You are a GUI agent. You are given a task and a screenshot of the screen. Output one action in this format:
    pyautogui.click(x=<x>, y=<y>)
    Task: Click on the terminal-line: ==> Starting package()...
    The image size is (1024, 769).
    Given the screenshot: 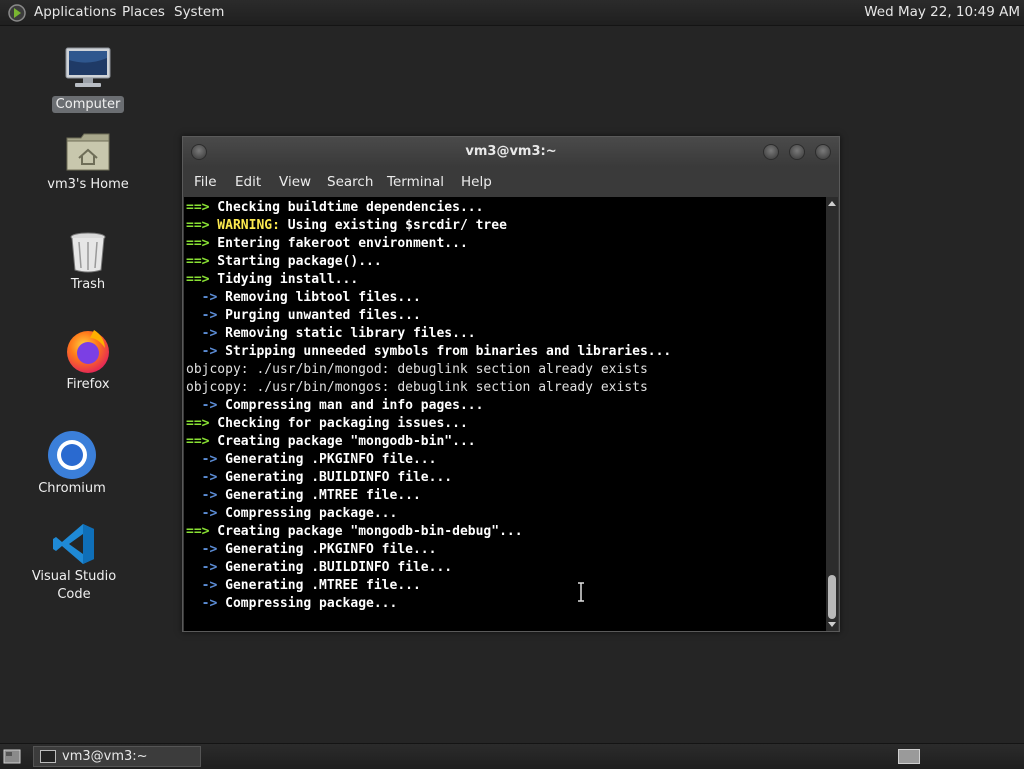 What is the action you would take?
    pyautogui.click(x=428, y=262)
    